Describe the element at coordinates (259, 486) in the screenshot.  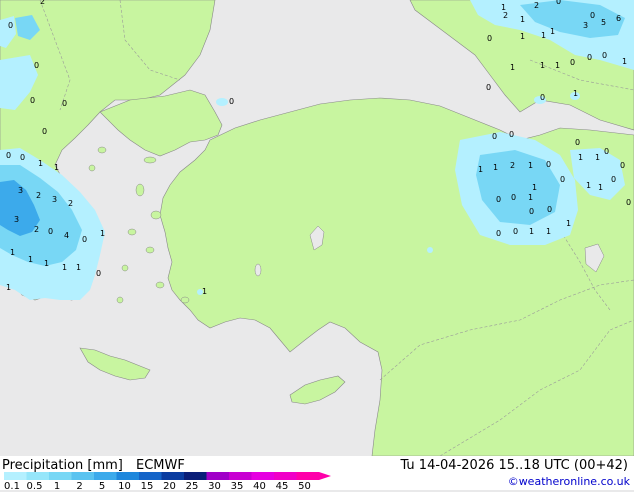
I see `scale-tick-label: 40` at that location.